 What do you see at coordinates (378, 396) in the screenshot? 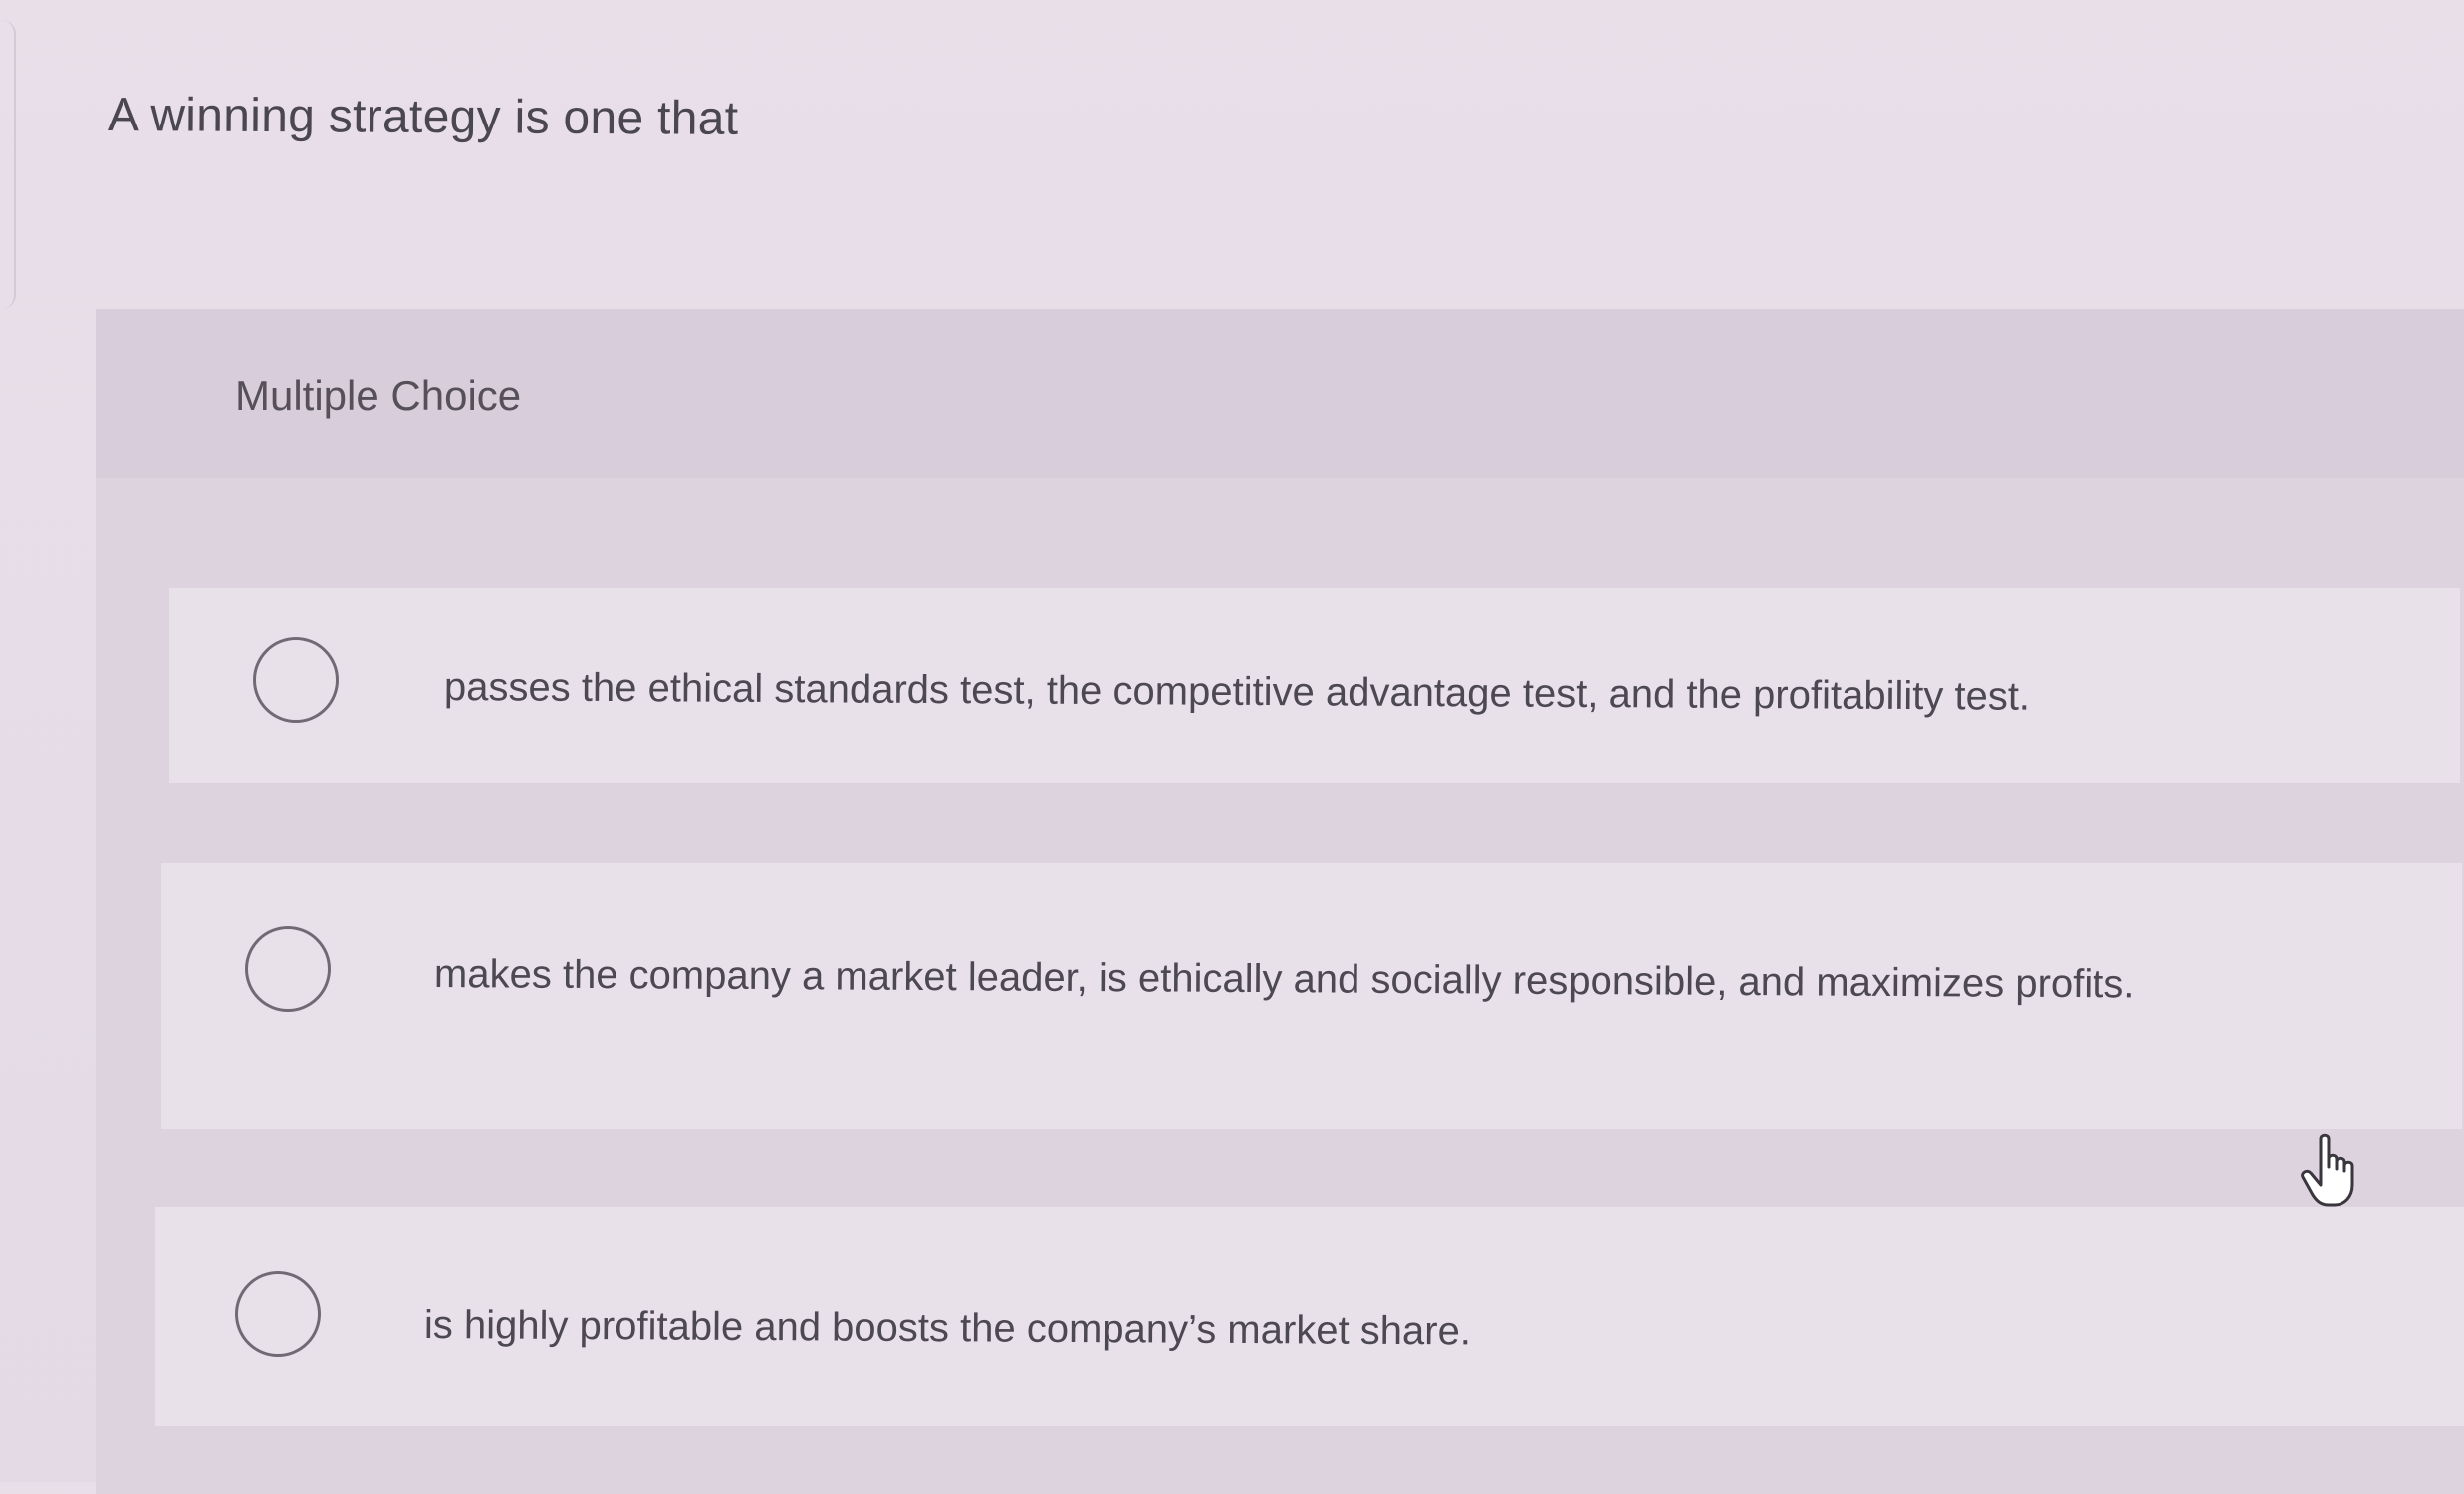
I see `multiple-choice-title: Multiple Choice` at bounding box center [378, 396].